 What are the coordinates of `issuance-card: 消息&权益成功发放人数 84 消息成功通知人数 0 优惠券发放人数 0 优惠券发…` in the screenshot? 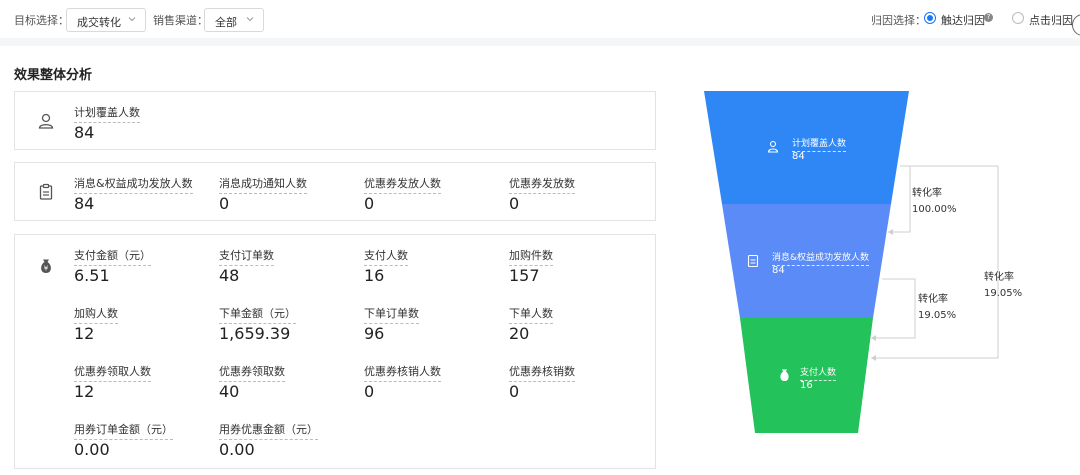 It's located at (335, 191).